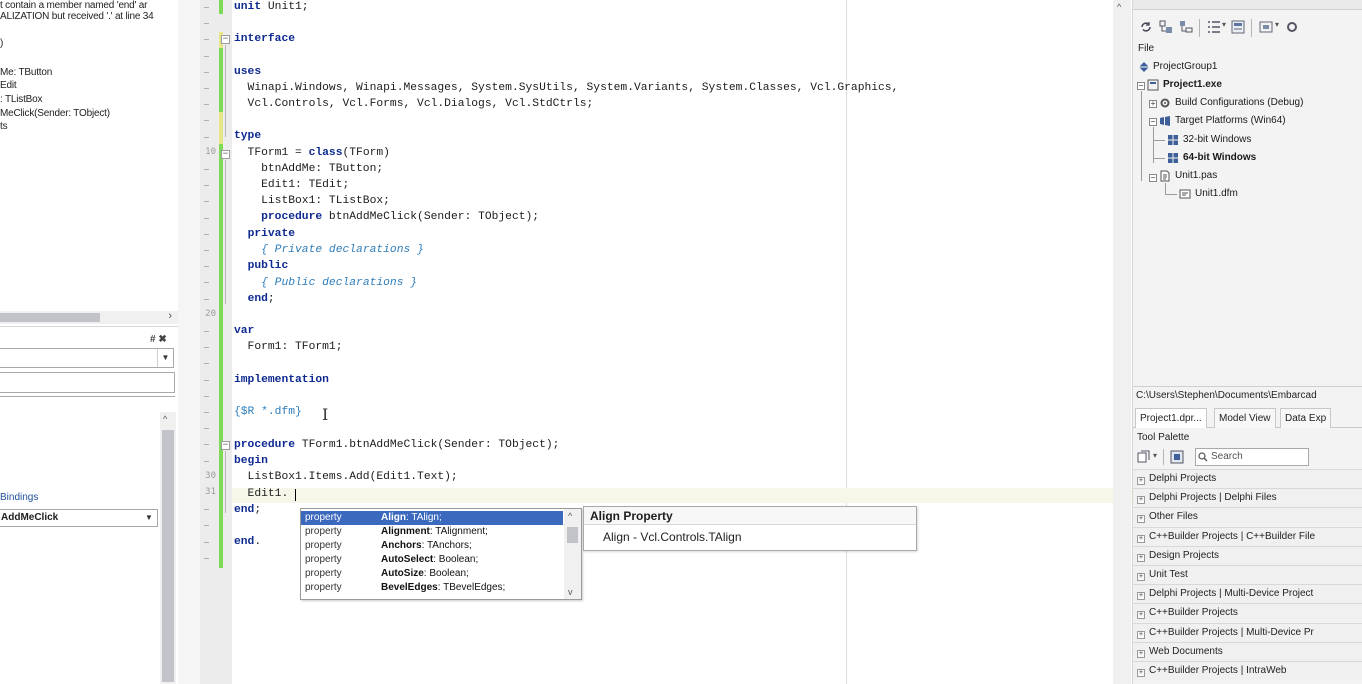 This screenshot has height=684, width=1362. Describe the element at coordinates (1146, 27) in the screenshot. I see `sync-icon` at that location.